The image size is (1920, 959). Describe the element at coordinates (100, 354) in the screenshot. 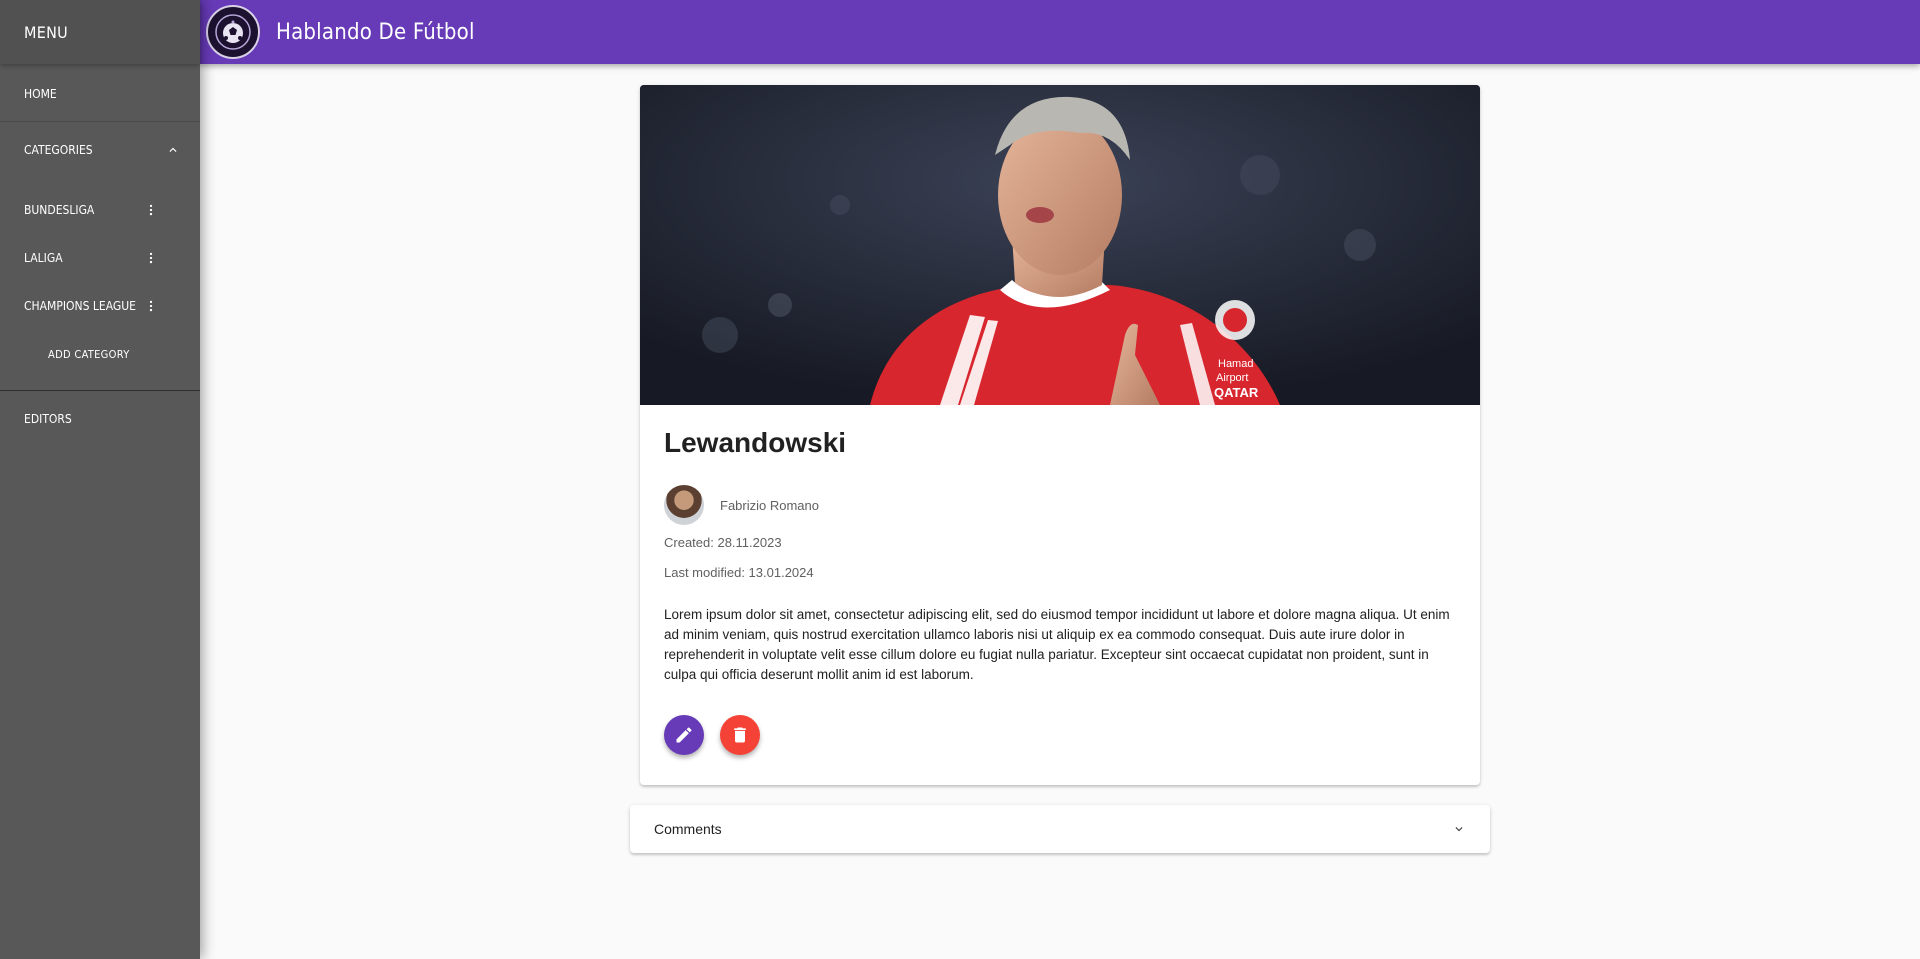

I see `add-category-button: ADD CATEGORY` at that location.